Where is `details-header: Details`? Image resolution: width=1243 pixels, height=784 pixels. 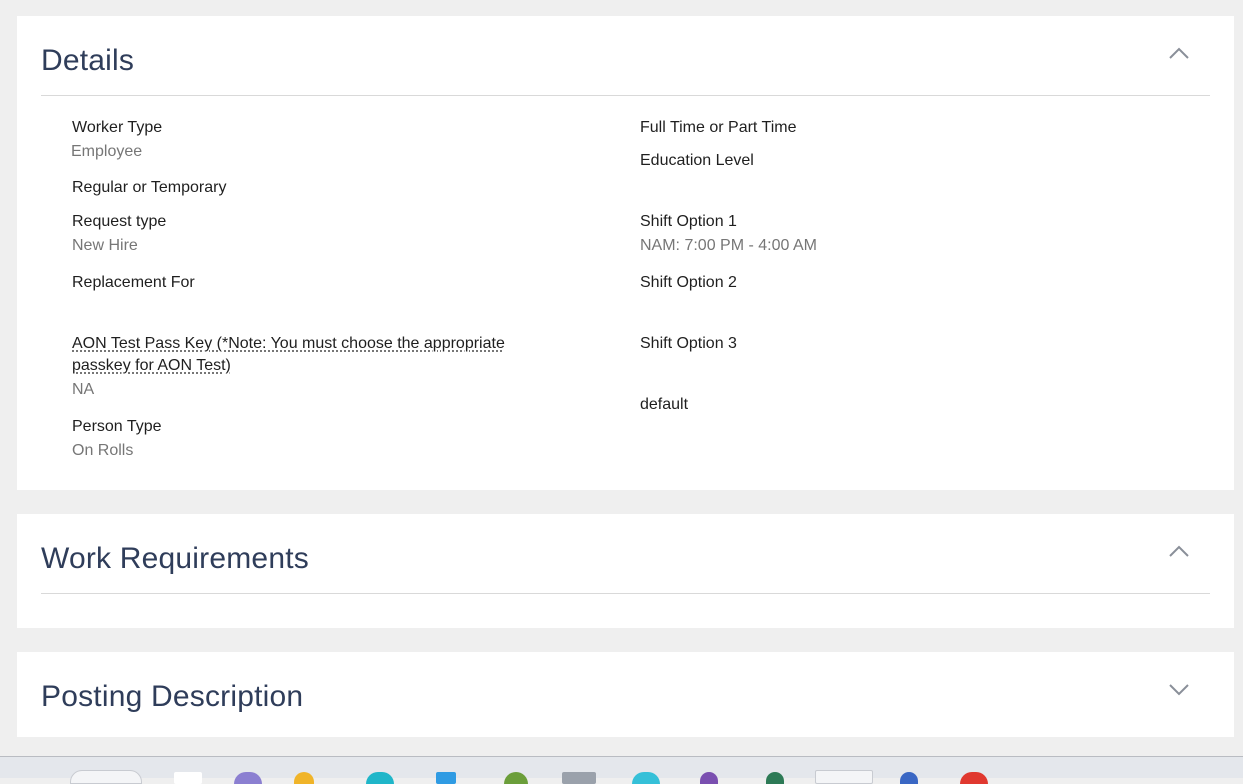 details-header: Details is located at coordinates (625, 56).